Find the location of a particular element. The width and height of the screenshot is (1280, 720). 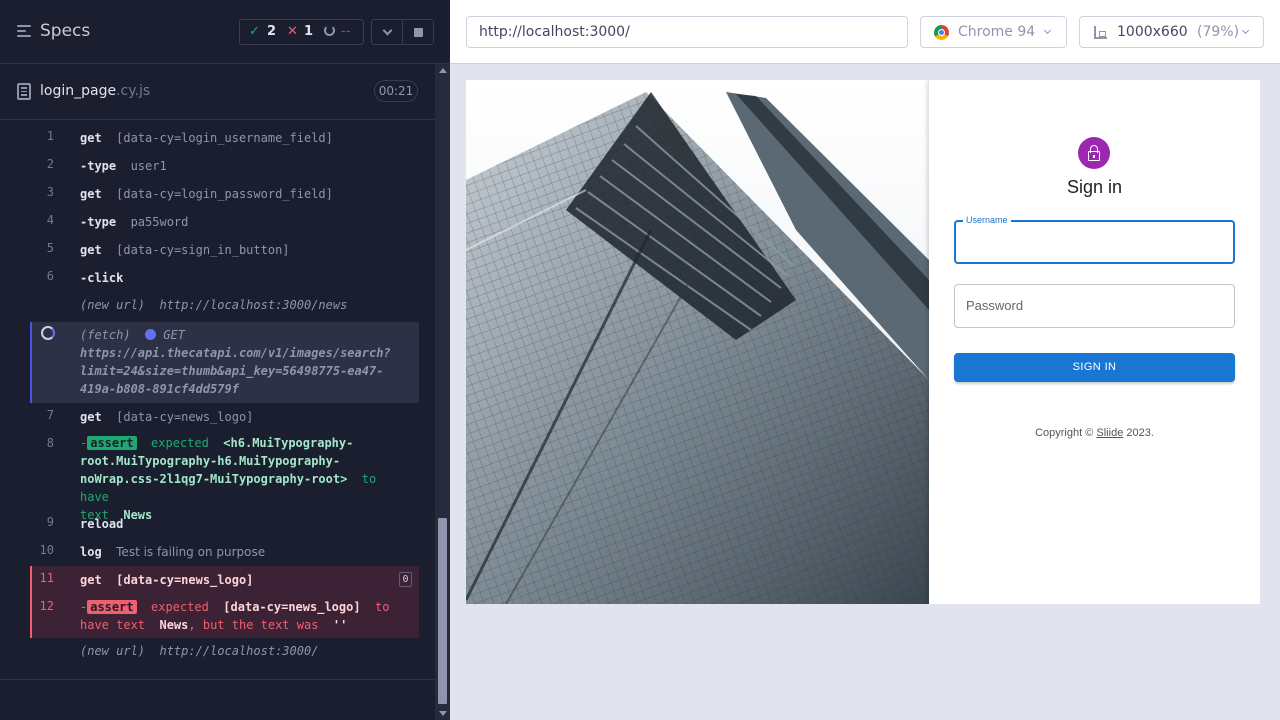

specs-list-icon is located at coordinates (24, 32).